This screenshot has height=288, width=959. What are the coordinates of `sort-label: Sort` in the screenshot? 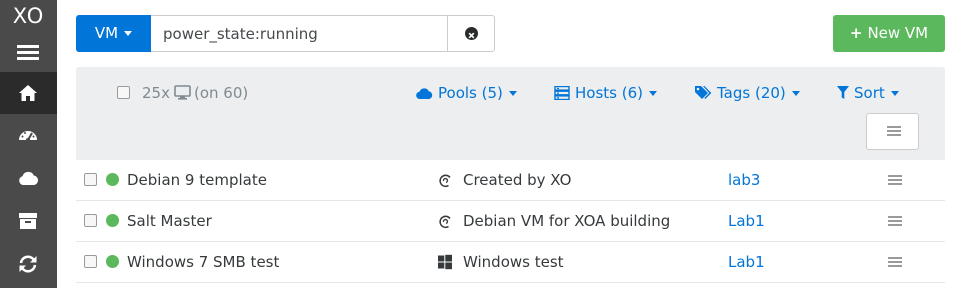 It's located at (869, 93).